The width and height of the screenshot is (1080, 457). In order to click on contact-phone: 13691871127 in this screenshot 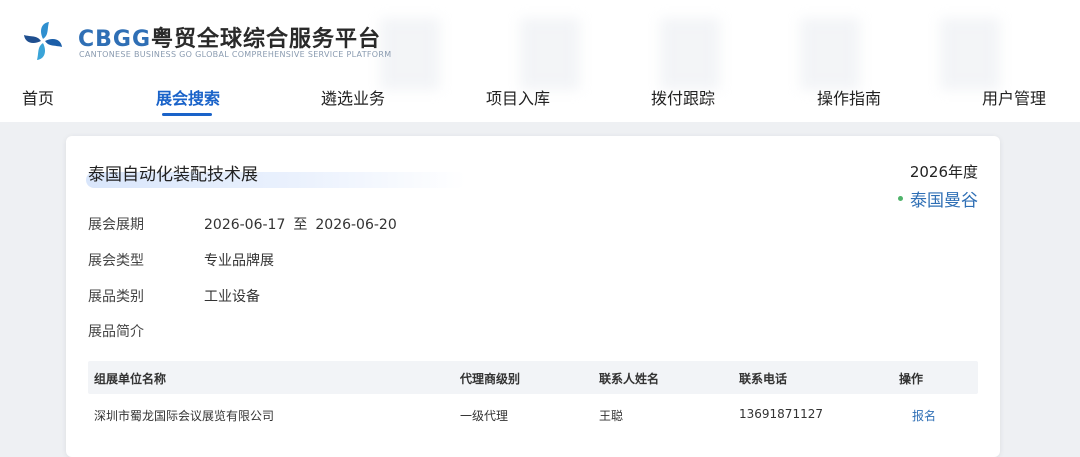, I will do `click(781, 414)`.